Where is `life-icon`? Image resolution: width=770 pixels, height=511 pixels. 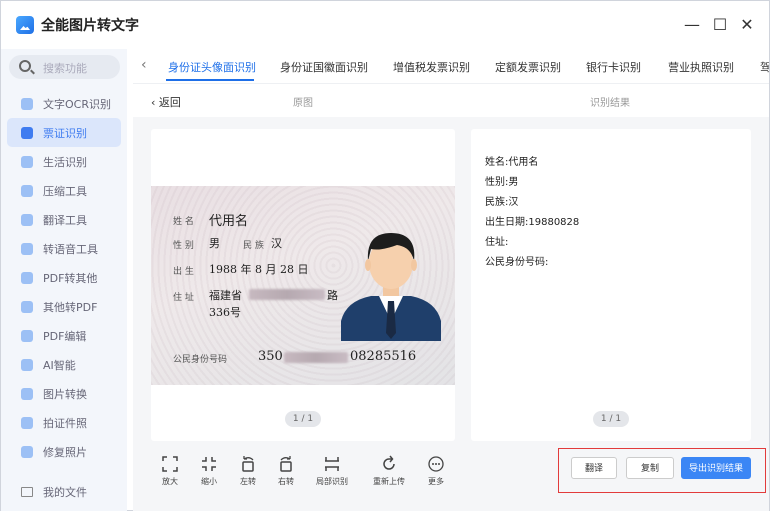 life-icon is located at coordinates (27, 161).